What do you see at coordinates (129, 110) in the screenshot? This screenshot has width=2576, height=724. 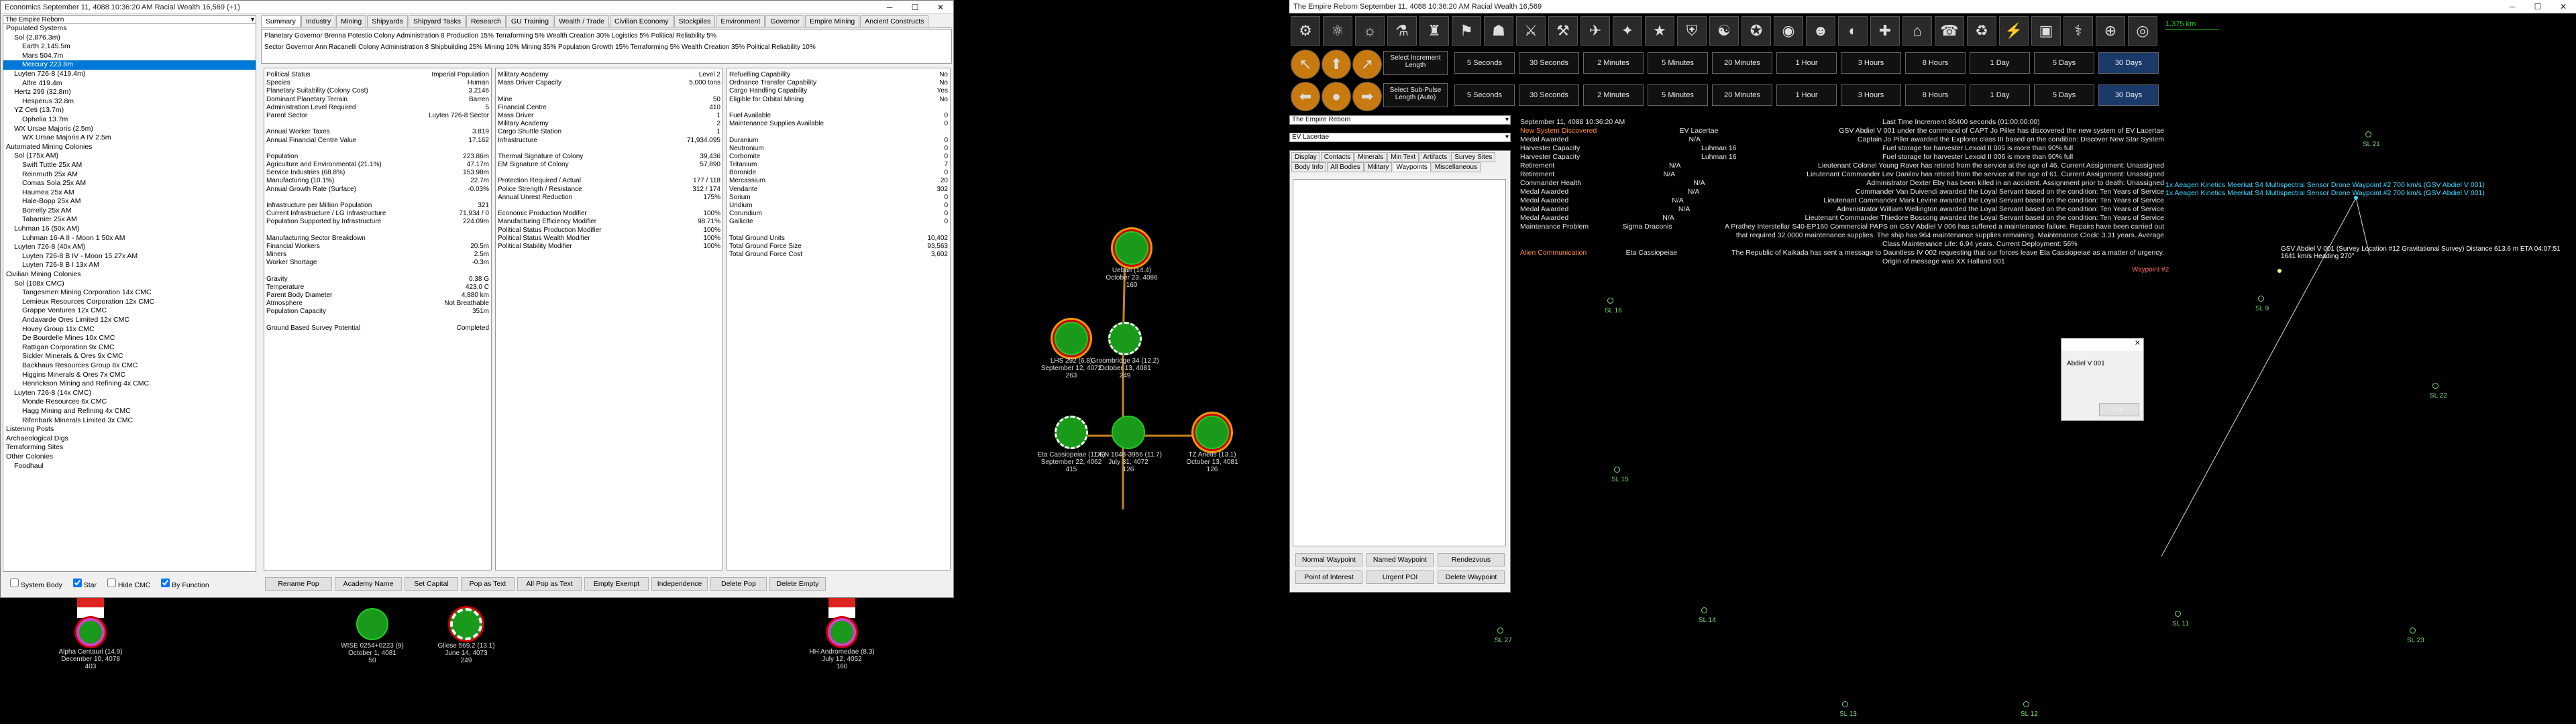 I see `tree-item: YZ Ceti (13.7m)` at bounding box center [129, 110].